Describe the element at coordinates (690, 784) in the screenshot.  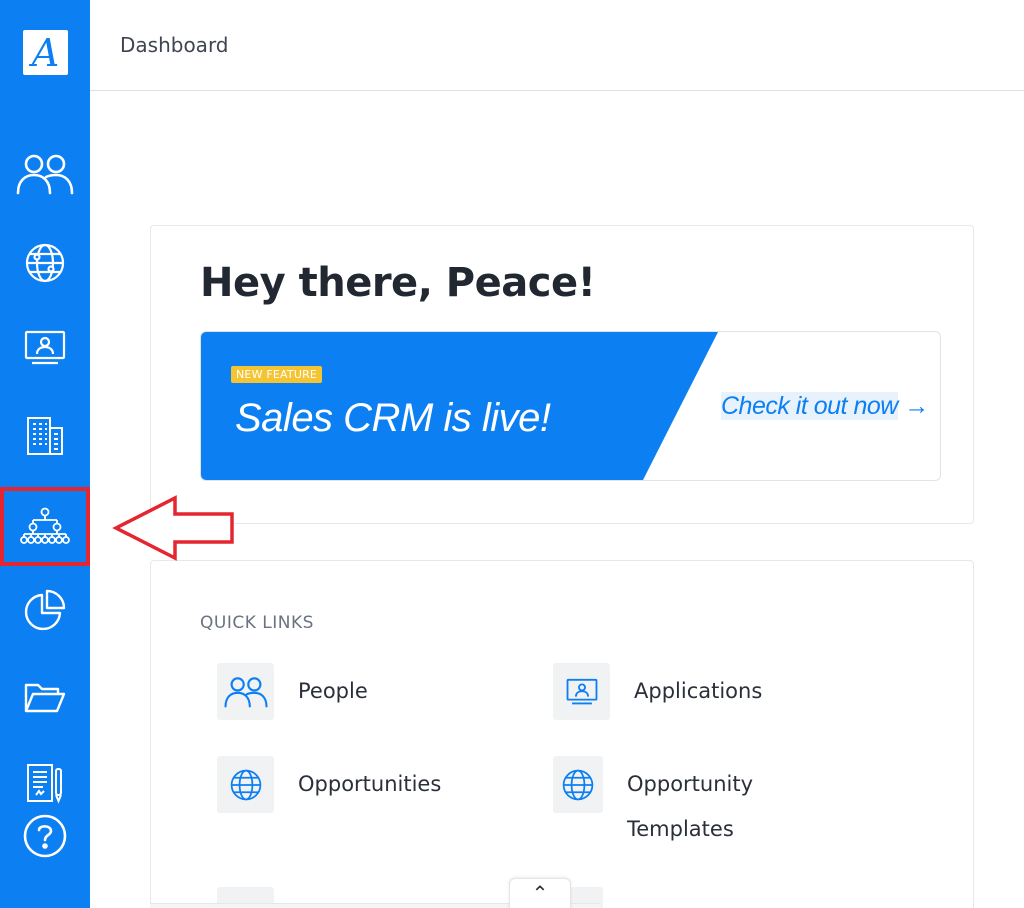
I see `quick-link-label-line1: Opportunity` at that location.